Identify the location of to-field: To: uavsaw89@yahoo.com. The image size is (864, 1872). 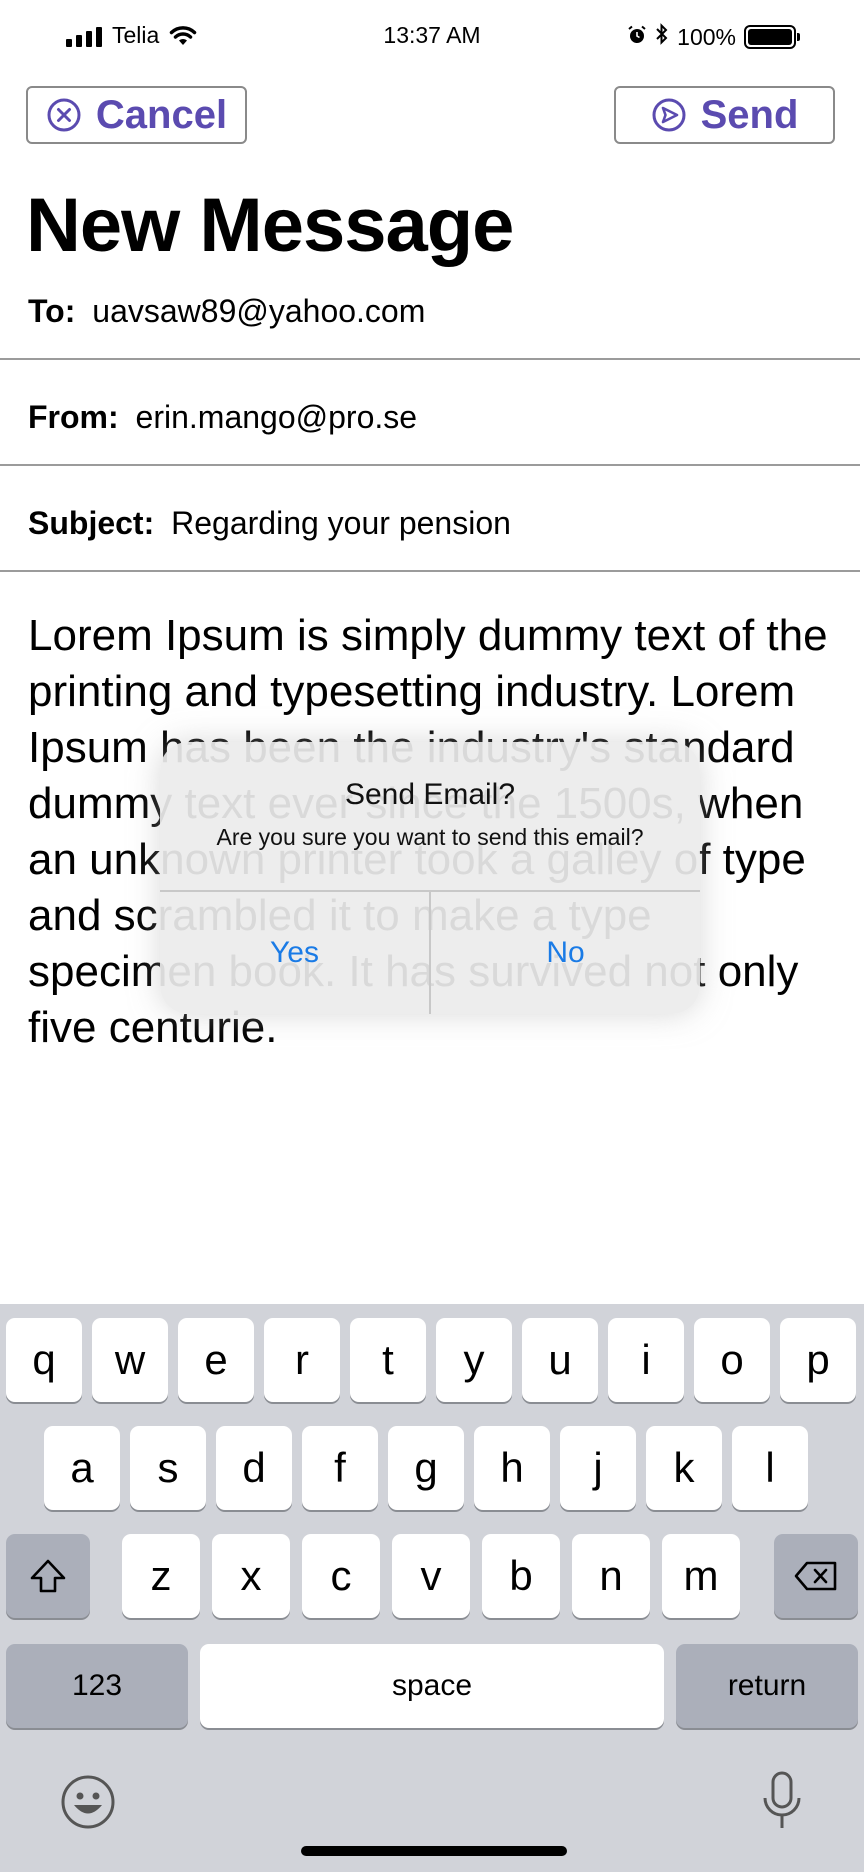
(430, 307).